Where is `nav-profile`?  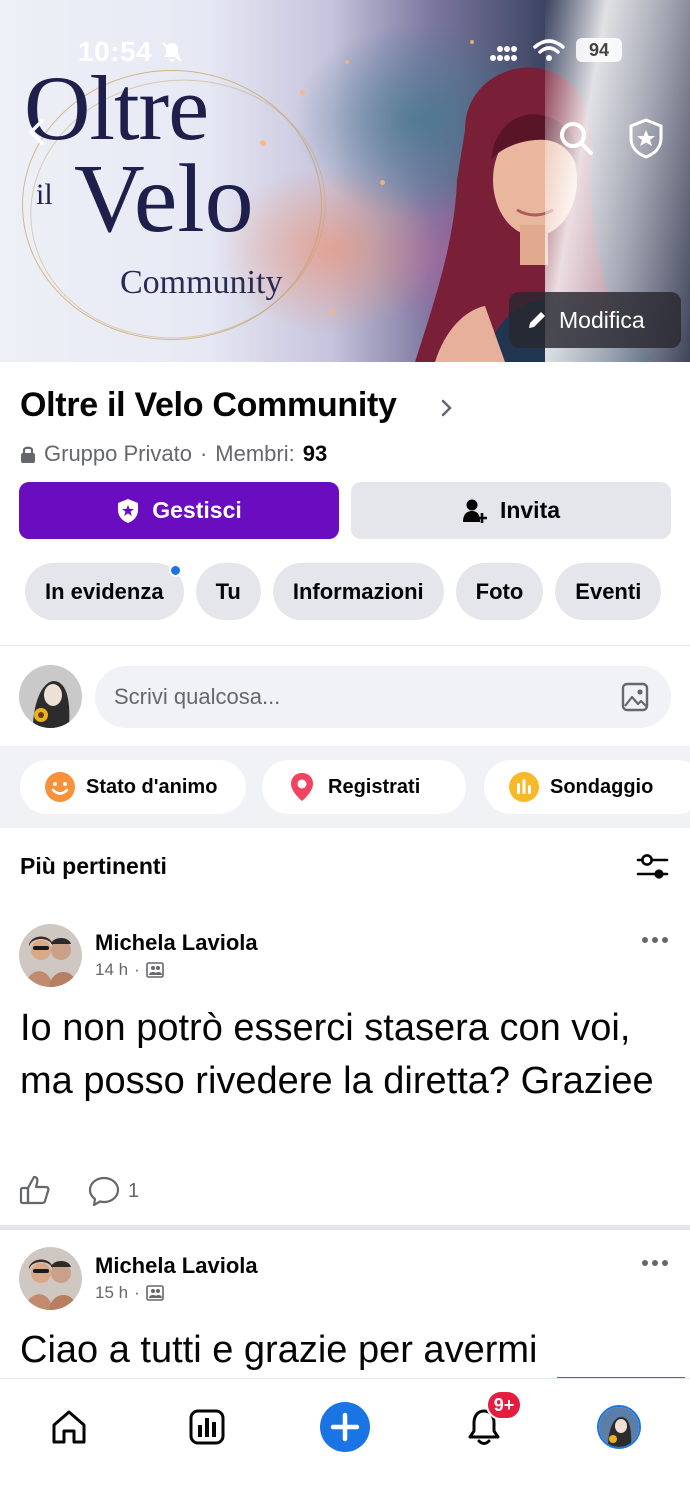
nav-profile is located at coordinates (619, 1427).